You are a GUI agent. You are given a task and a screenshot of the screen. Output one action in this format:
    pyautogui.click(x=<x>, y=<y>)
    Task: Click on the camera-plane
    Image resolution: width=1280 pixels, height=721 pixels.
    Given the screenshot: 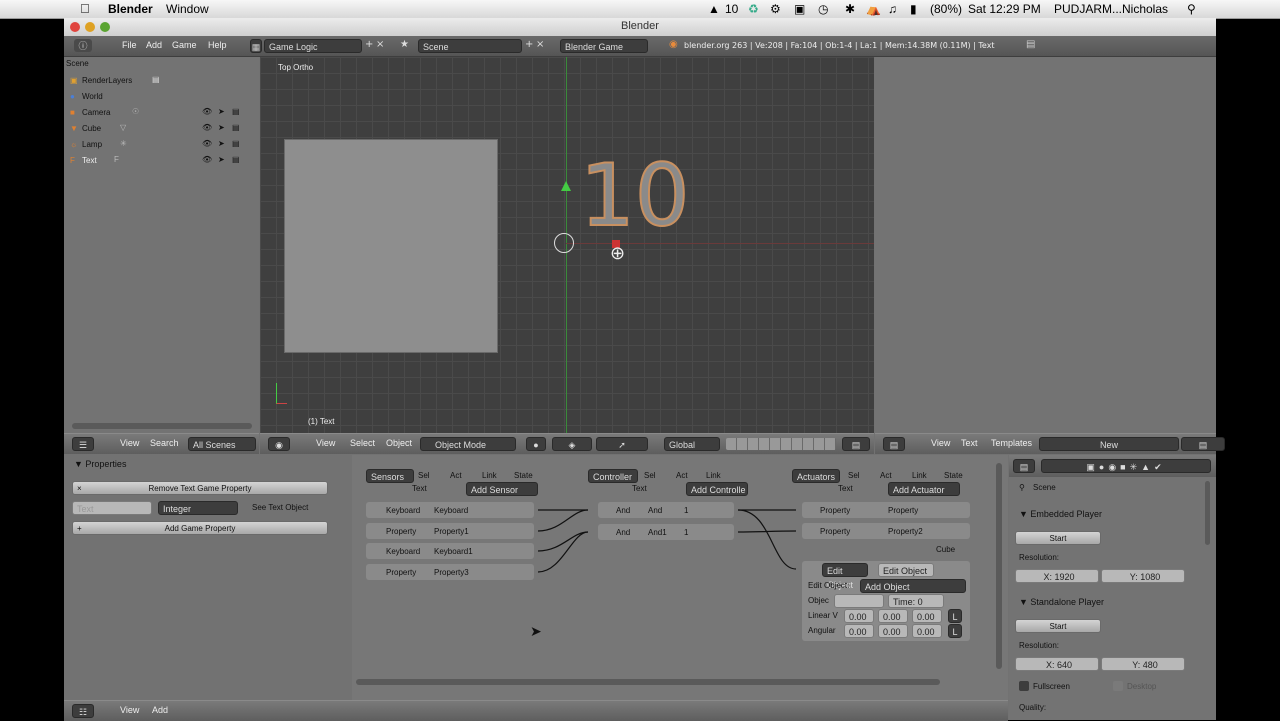 What is the action you would take?
    pyautogui.click(x=391, y=246)
    